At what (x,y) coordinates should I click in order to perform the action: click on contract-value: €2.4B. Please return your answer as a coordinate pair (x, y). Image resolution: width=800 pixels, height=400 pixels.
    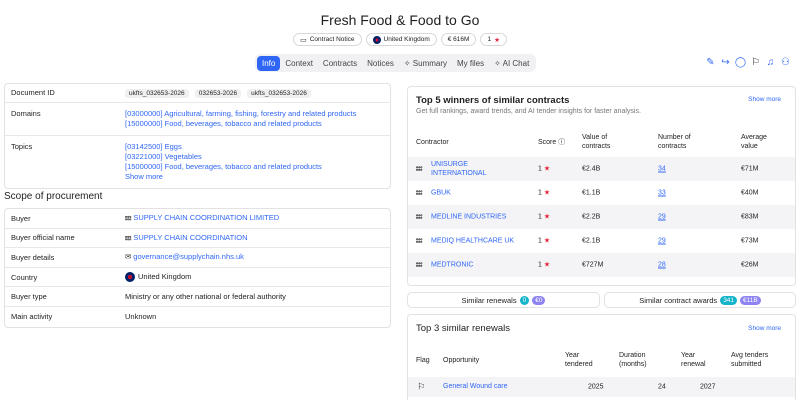
    Looking at the image, I should click on (591, 169).